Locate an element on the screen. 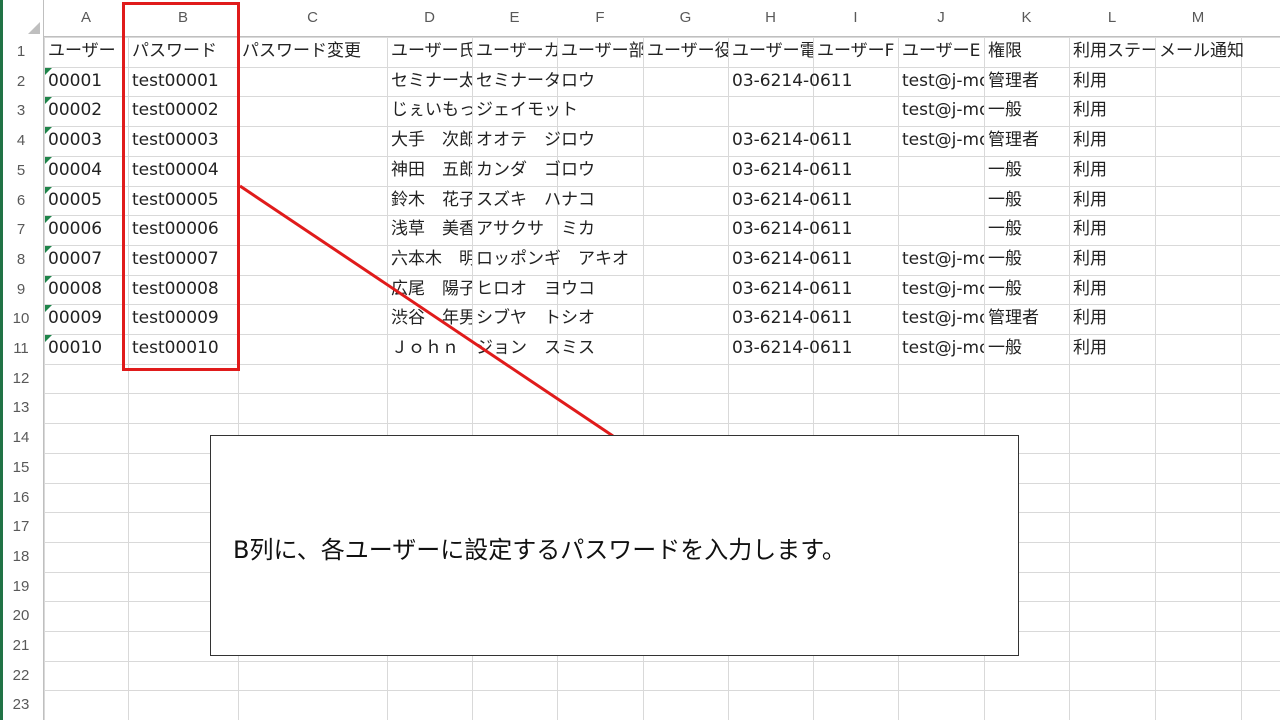  column-header-c: C is located at coordinates (312, 18).